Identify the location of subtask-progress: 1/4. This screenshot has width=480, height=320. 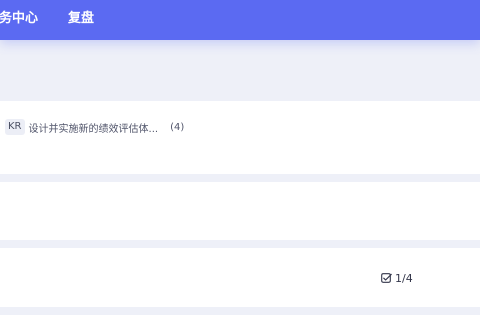
(397, 278).